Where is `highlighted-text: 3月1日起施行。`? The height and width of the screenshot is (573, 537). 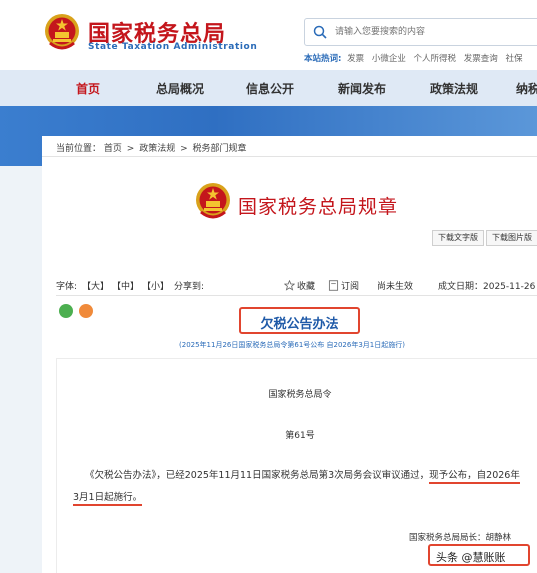
highlighted-text: 3月1日起施行。 is located at coordinates (108, 499).